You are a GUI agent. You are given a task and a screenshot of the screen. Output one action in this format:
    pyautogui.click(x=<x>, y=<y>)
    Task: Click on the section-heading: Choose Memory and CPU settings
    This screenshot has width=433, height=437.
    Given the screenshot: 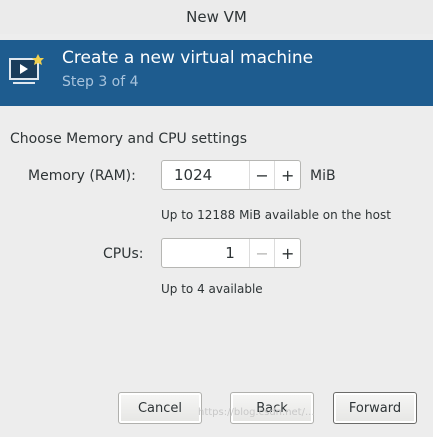 What is the action you would take?
    pyautogui.click(x=129, y=139)
    